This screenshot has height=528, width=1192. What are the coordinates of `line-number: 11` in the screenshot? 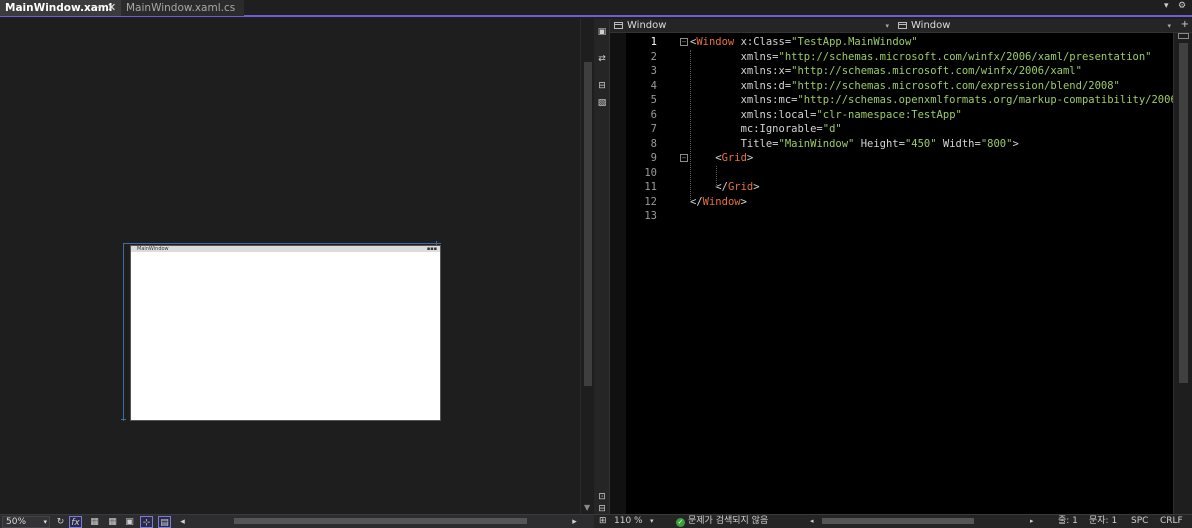 It's located at (650, 187).